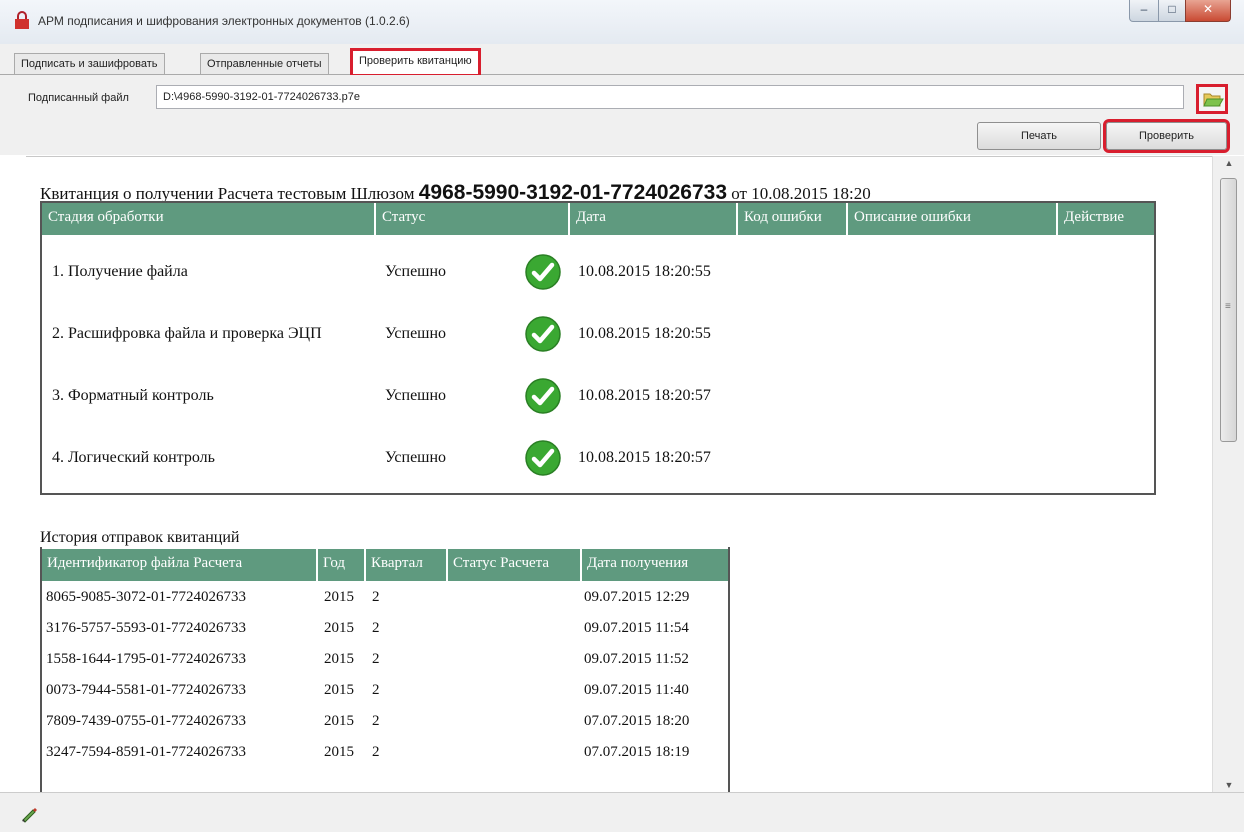  Describe the element at coordinates (140, 537) in the screenshot. I see `history-title: История отправок квитанций` at that location.